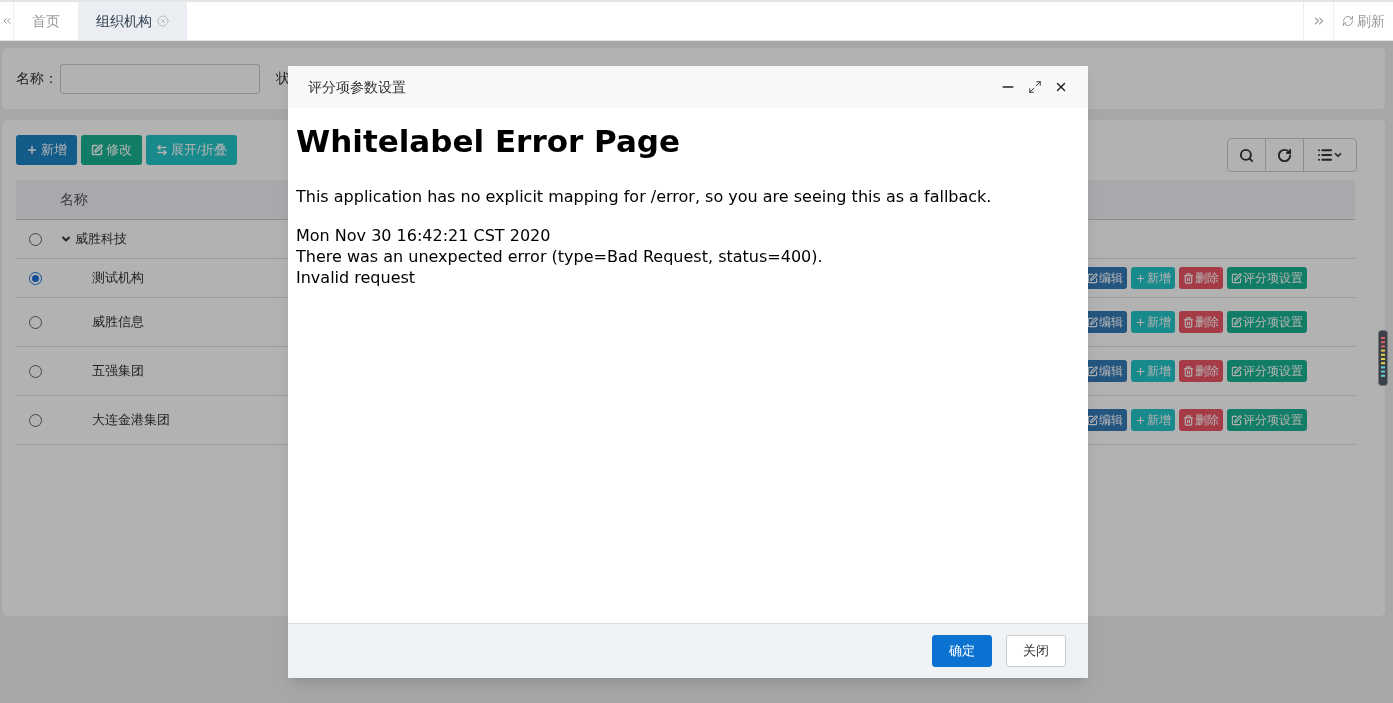 The height and width of the screenshot is (703, 1393). Describe the element at coordinates (118, 371) in the screenshot. I see `table-cell-text: 五强集团` at that location.